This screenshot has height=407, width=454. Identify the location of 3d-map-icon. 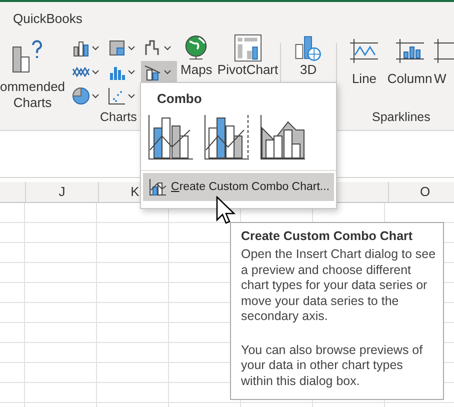
(308, 48).